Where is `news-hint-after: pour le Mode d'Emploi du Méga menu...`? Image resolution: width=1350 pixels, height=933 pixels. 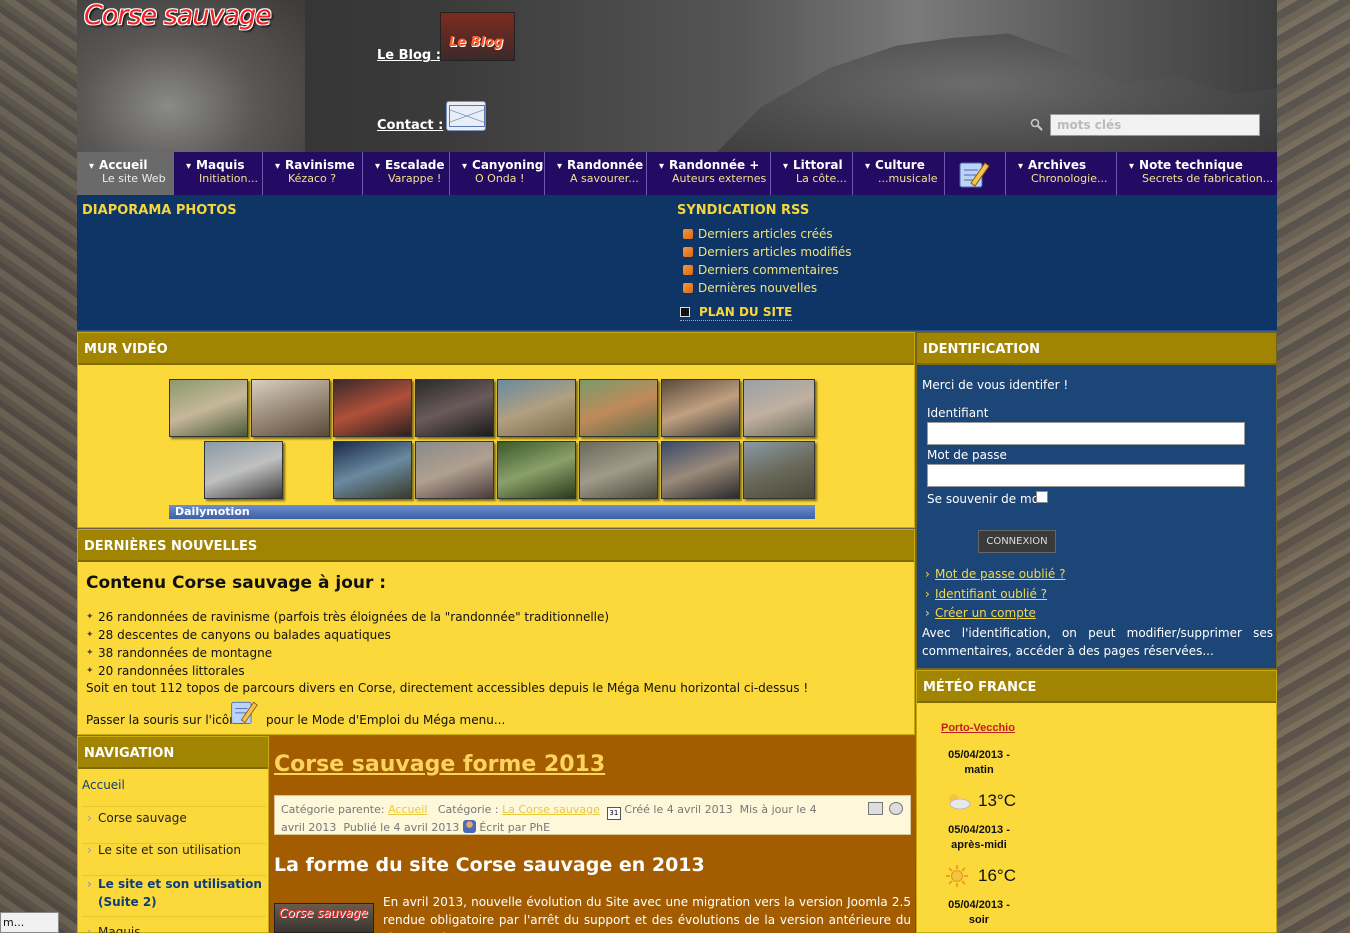
news-hint-after: pour le Mode d'Emploi du Méga menu... is located at coordinates (386, 720).